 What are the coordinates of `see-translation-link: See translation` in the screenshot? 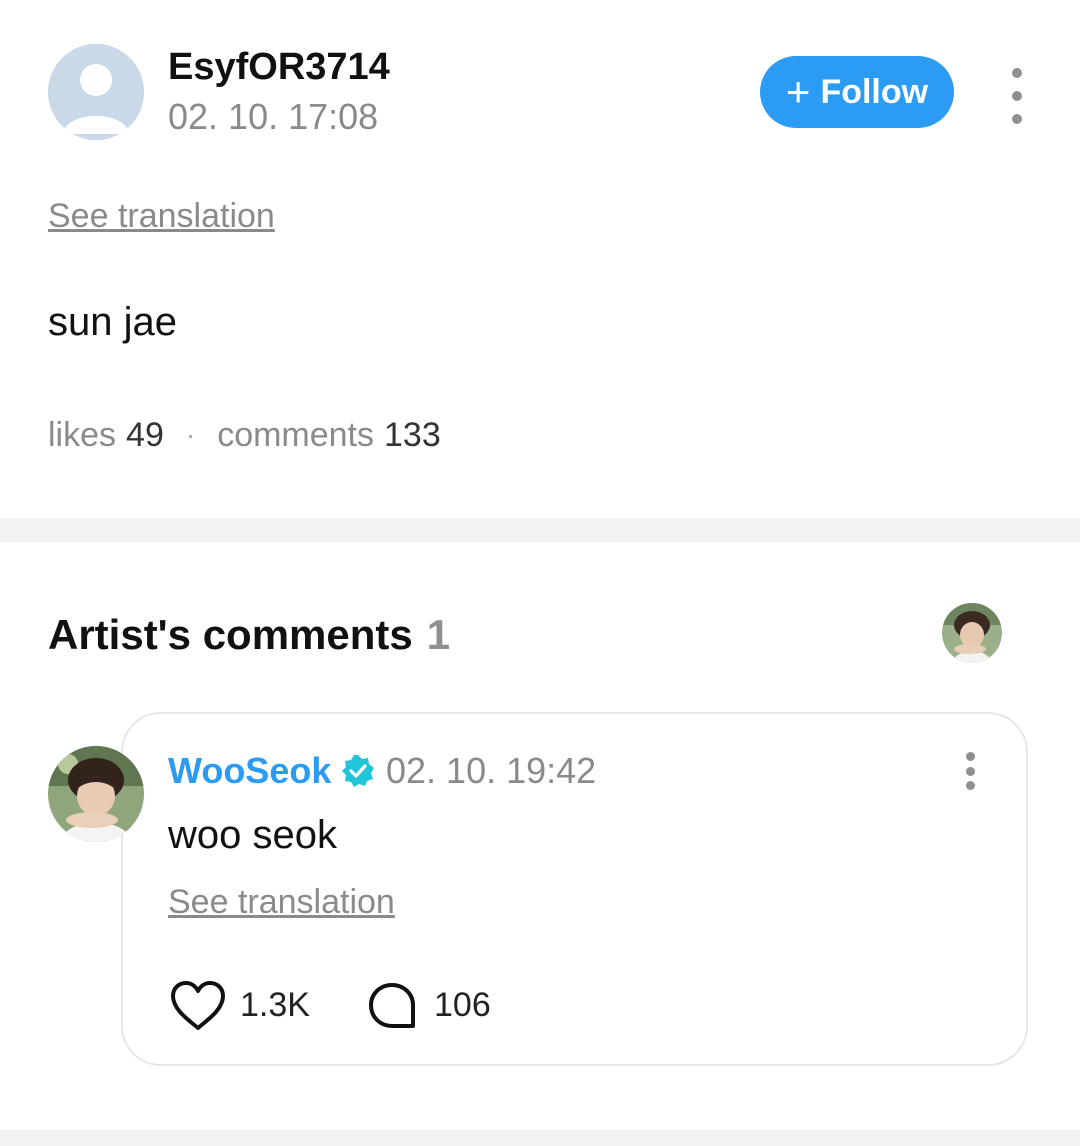 It's located at (161, 216).